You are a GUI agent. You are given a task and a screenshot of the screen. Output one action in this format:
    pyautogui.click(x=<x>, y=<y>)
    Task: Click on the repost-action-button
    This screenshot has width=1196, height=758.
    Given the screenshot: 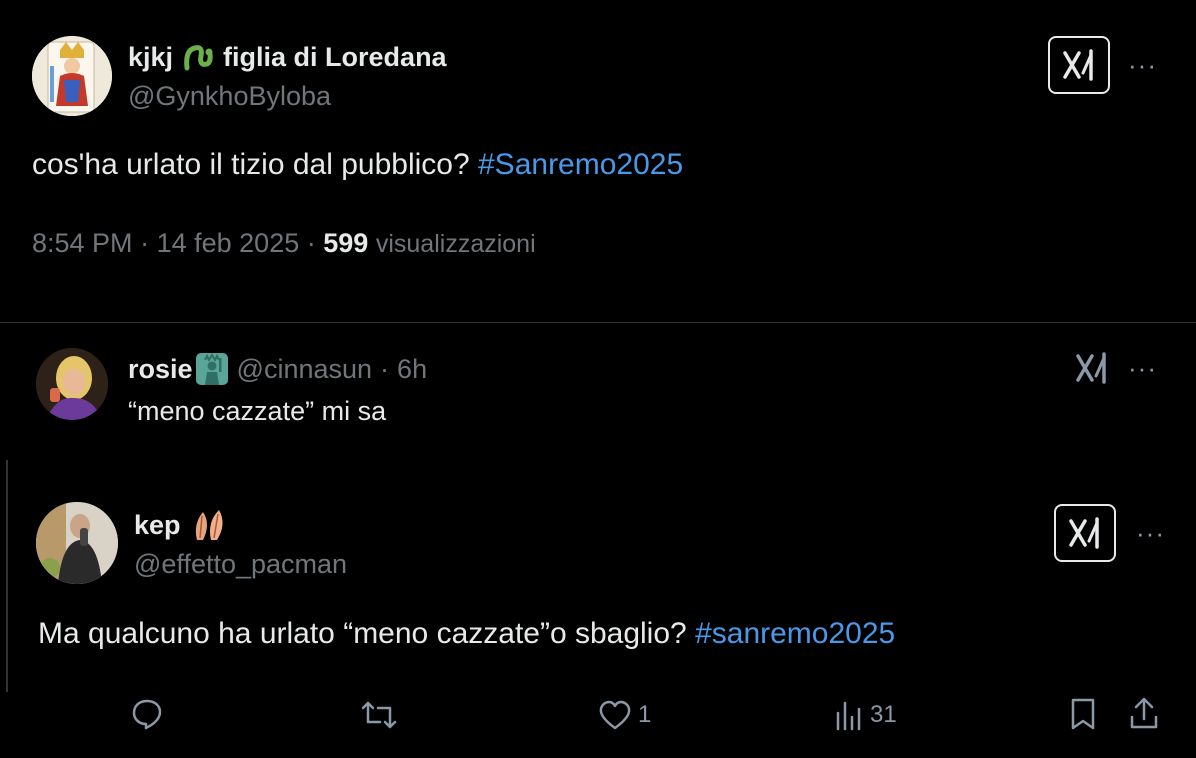 What is the action you would take?
    pyautogui.click(x=379, y=715)
    